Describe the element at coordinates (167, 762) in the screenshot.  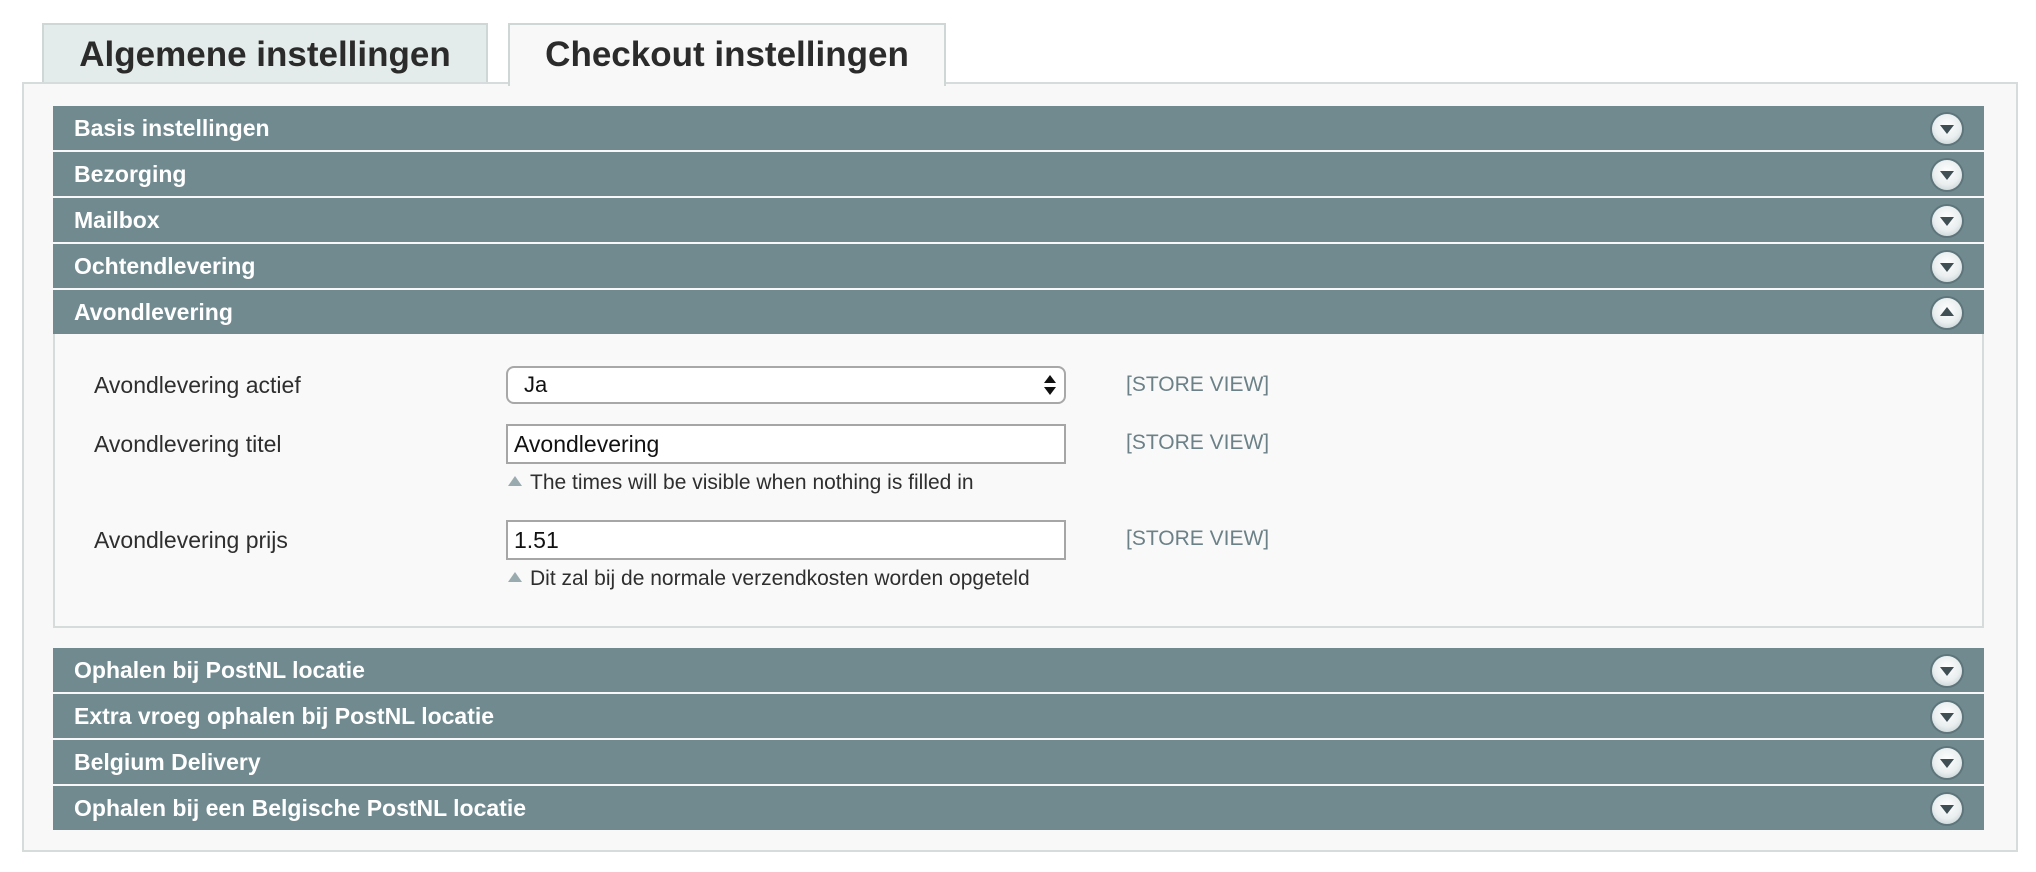
I see `section-title: Belgium Delivery` at that location.